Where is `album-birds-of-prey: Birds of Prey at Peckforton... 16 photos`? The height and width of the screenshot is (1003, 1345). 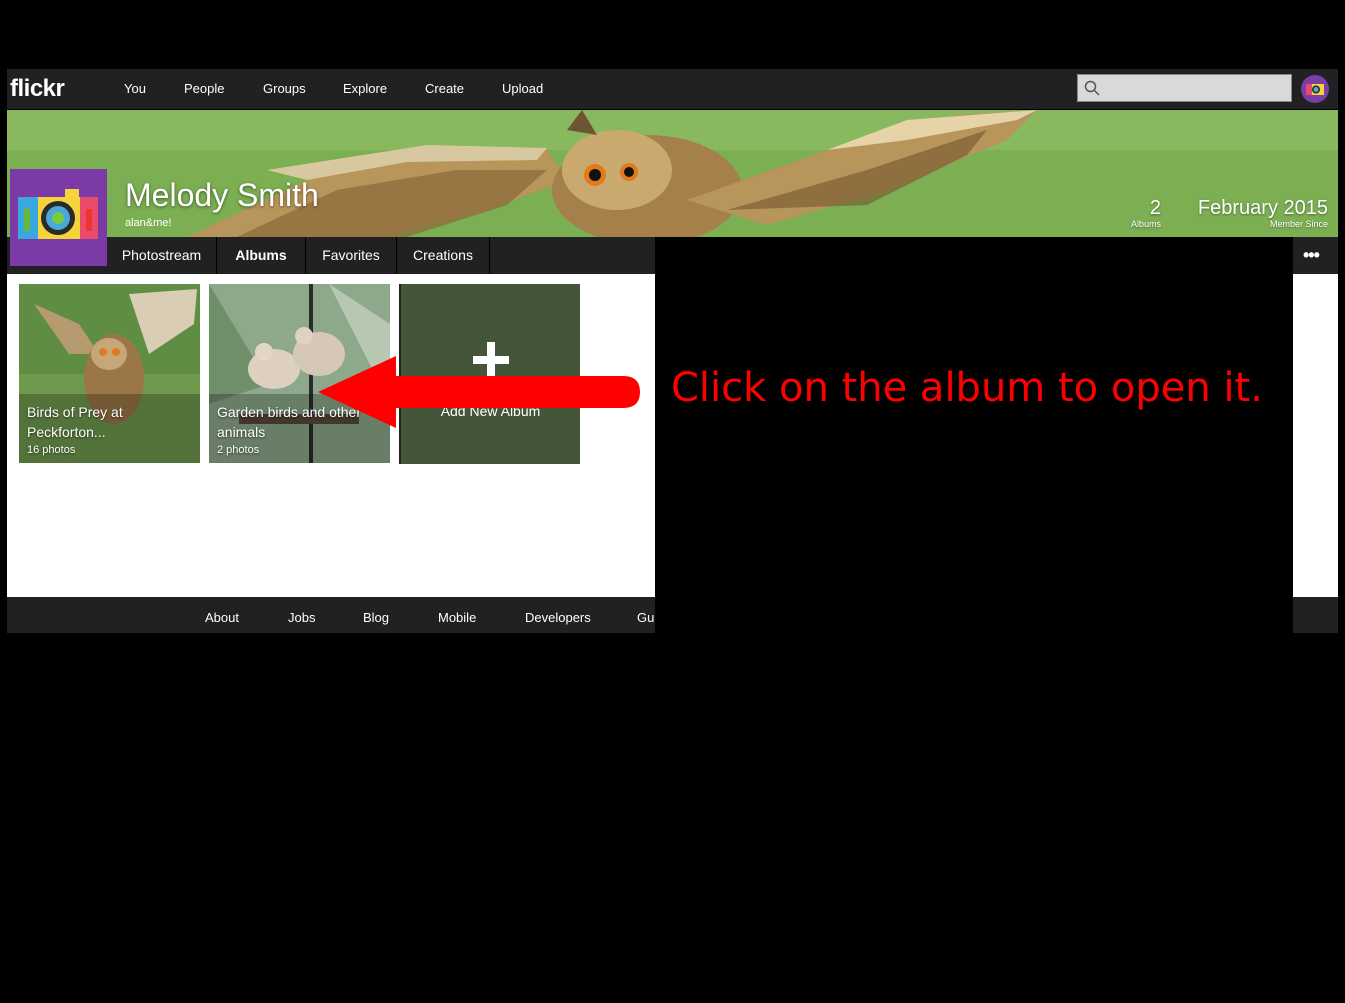
album-birds-of-prey: Birds of Prey at Peckforton... 16 photos is located at coordinates (109, 373).